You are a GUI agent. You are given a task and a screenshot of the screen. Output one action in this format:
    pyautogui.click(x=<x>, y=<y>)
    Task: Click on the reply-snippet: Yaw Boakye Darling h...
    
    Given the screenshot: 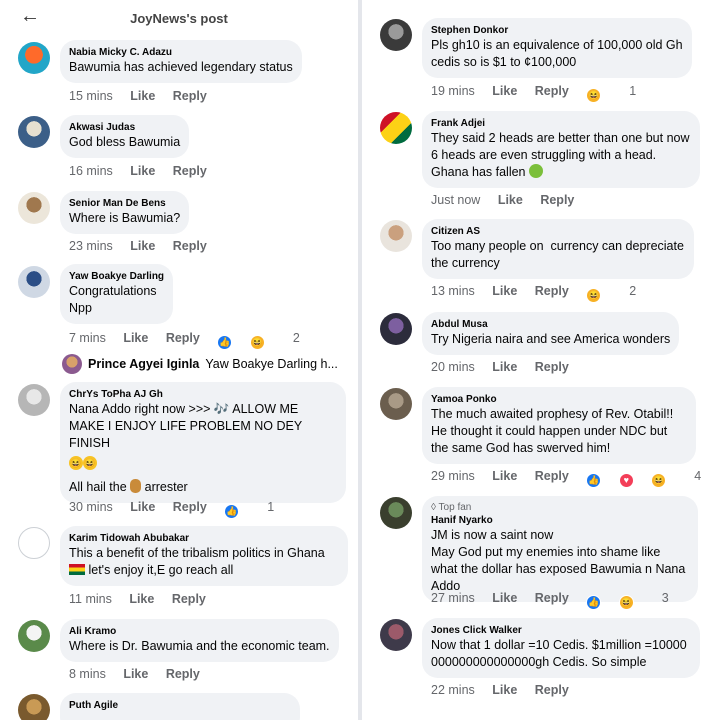 What is the action you would take?
    pyautogui.click(x=271, y=364)
    